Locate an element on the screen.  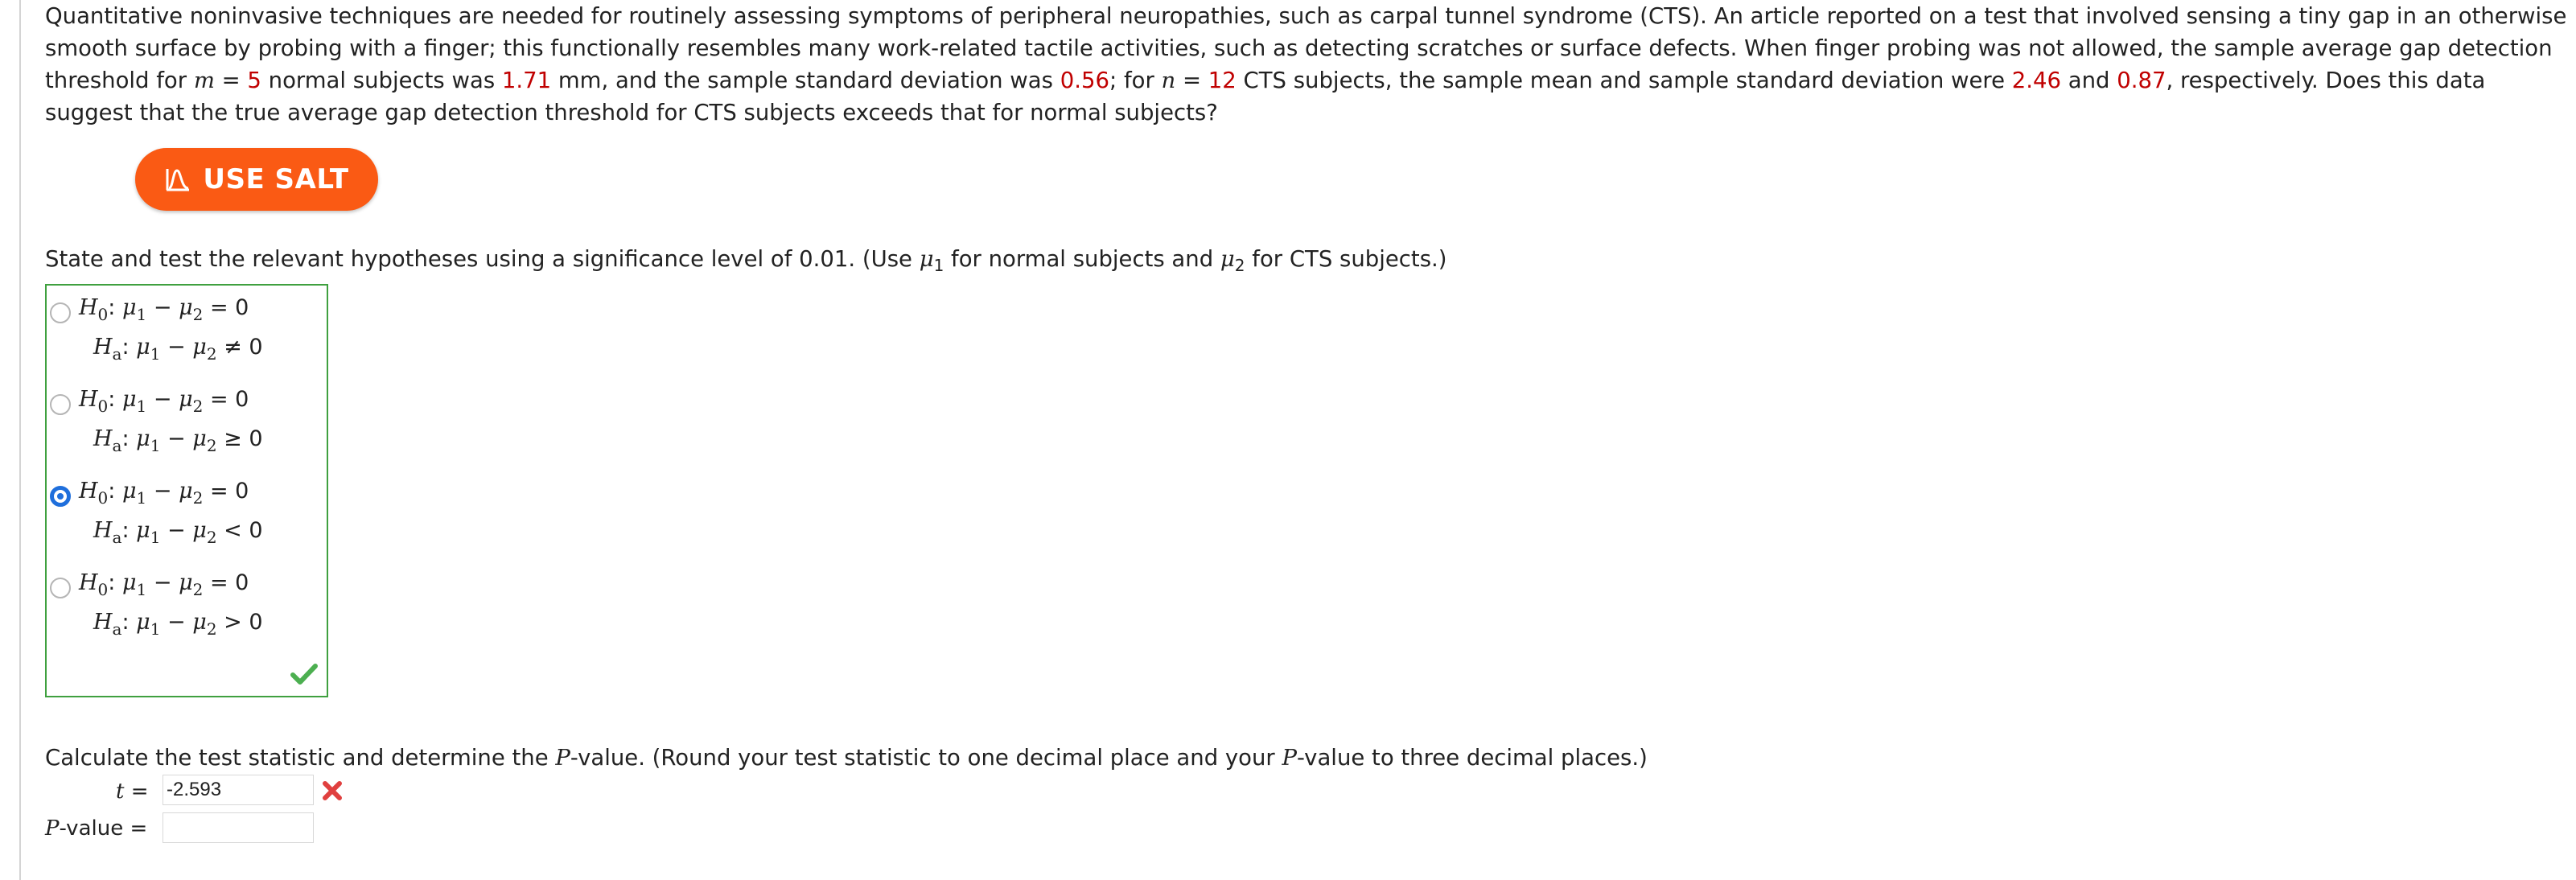
p-symbol: P is located at coordinates (1289, 758).